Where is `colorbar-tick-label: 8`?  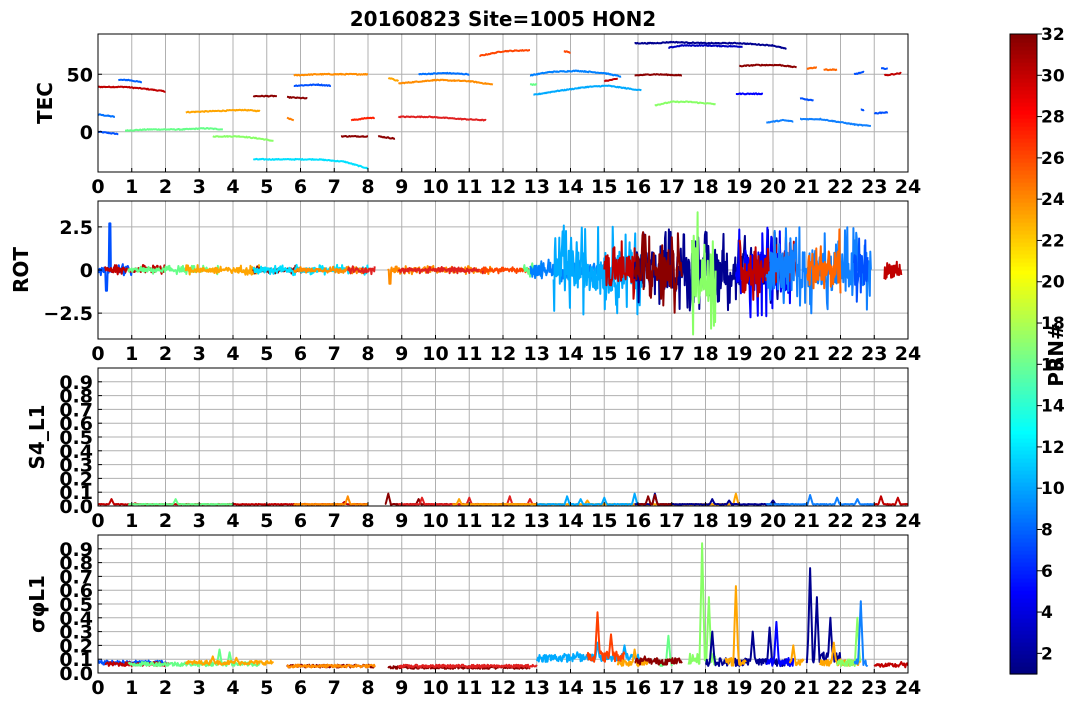 colorbar-tick-label: 8 is located at coordinates (1047, 530).